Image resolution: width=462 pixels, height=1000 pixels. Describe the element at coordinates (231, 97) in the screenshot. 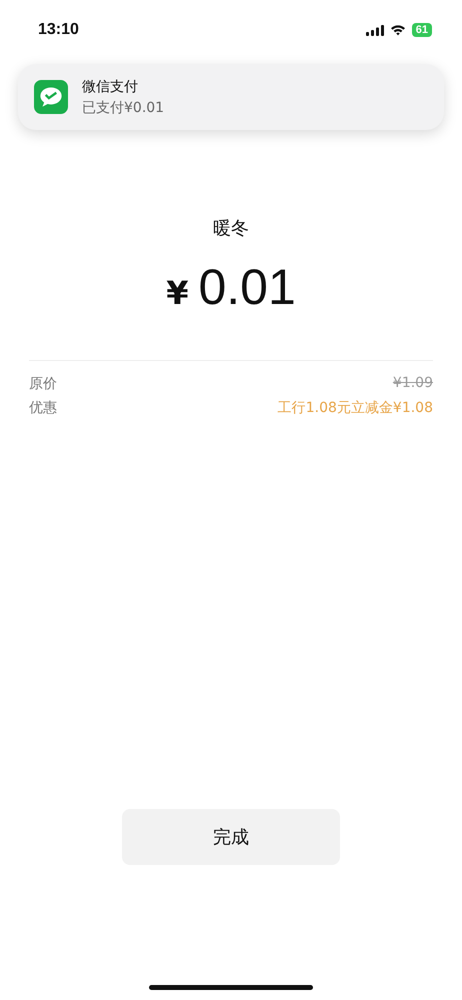

I see `notification-banner: 微信支付 已支付¥0.01` at that location.